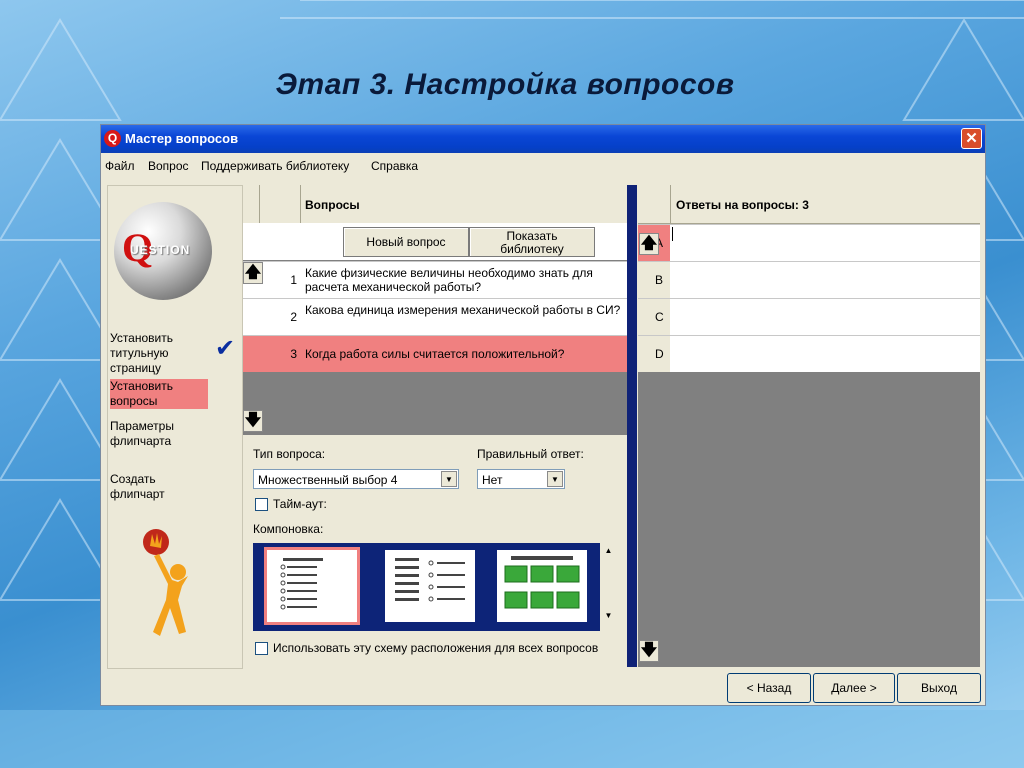  I want to click on correct-answer-select: Нет ▼, so click(521, 479).